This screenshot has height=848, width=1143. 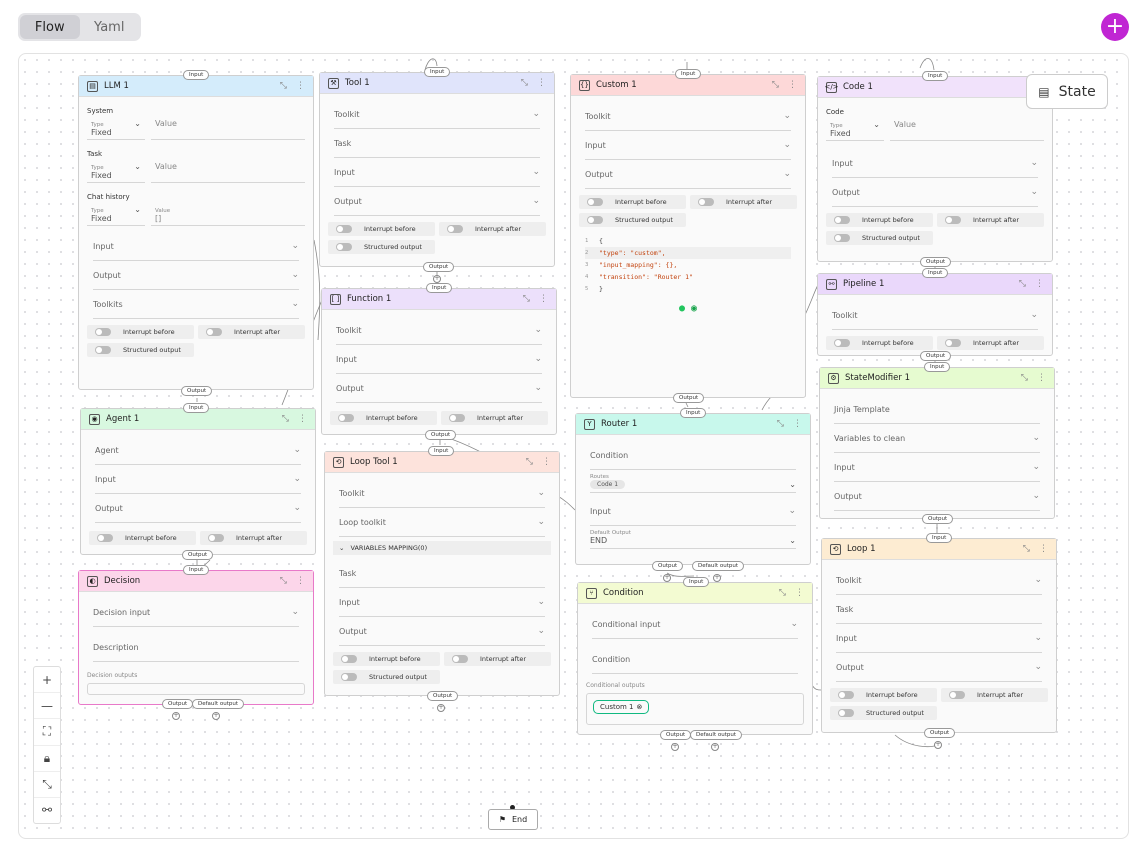 I want to click on custom-output-handle: Output, so click(x=689, y=398).